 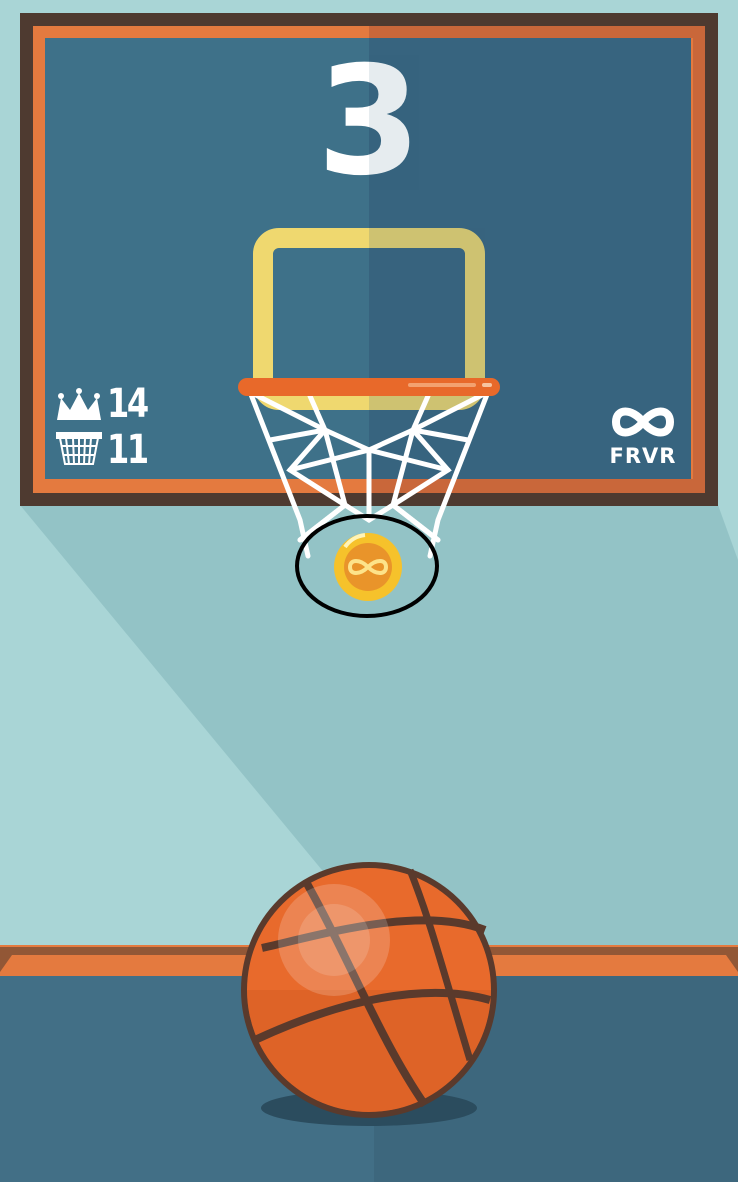 What do you see at coordinates (643, 456) in the screenshot?
I see `brand-label: FRVR` at bounding box center [643, 456].